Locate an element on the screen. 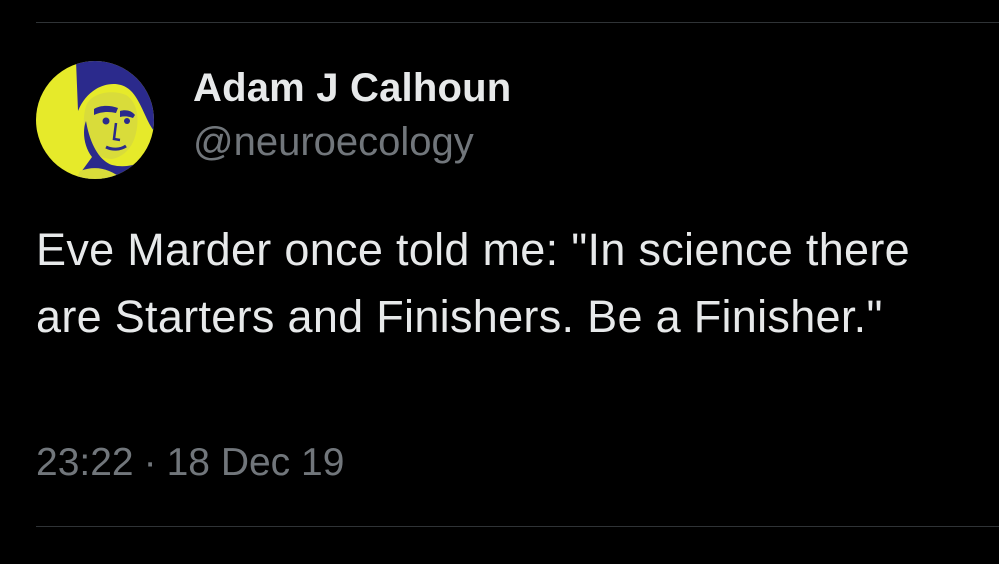  tweet-timestamp: 23:22 · 18 Dec 19 is located at coordinates (190, 463).